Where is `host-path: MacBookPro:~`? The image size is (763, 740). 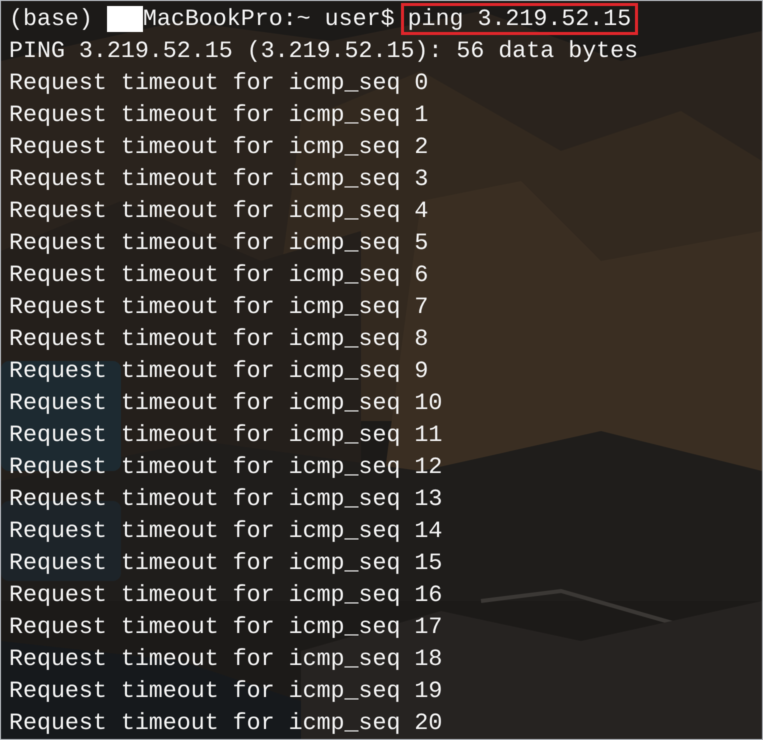
host-path: MacBookPro:~ is located at coordinates (226, 19).